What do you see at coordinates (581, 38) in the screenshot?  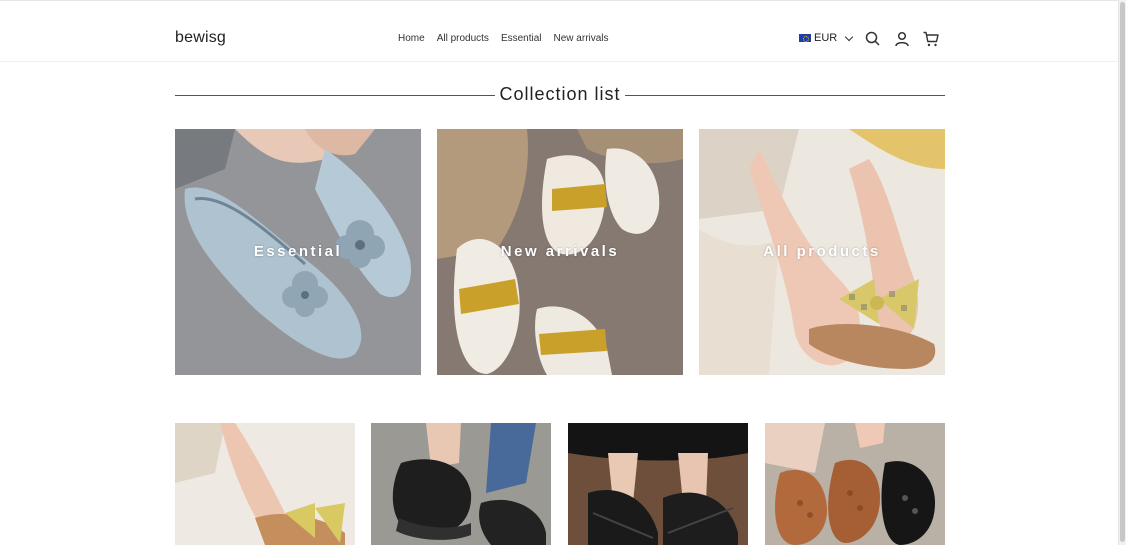 I see `nav-new-arrivals: New arrivals` at bounding box center [581, 38].